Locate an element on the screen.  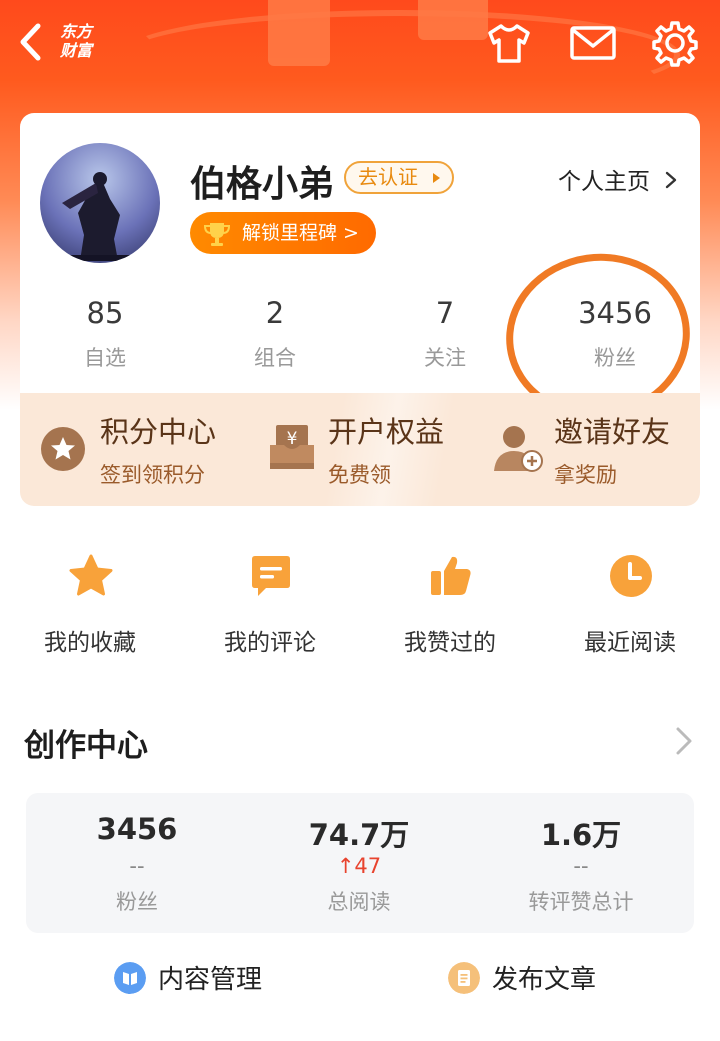
homepage-link: 个人主页 is located at coordinates (618, 179).